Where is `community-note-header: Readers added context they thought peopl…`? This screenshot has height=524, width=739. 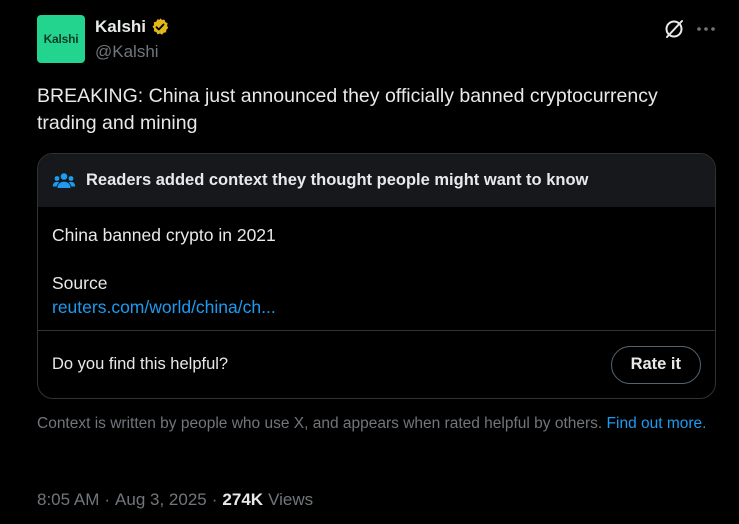
community-note-header: Readers added context they thought peopl… is located at coordinates (376, 180).